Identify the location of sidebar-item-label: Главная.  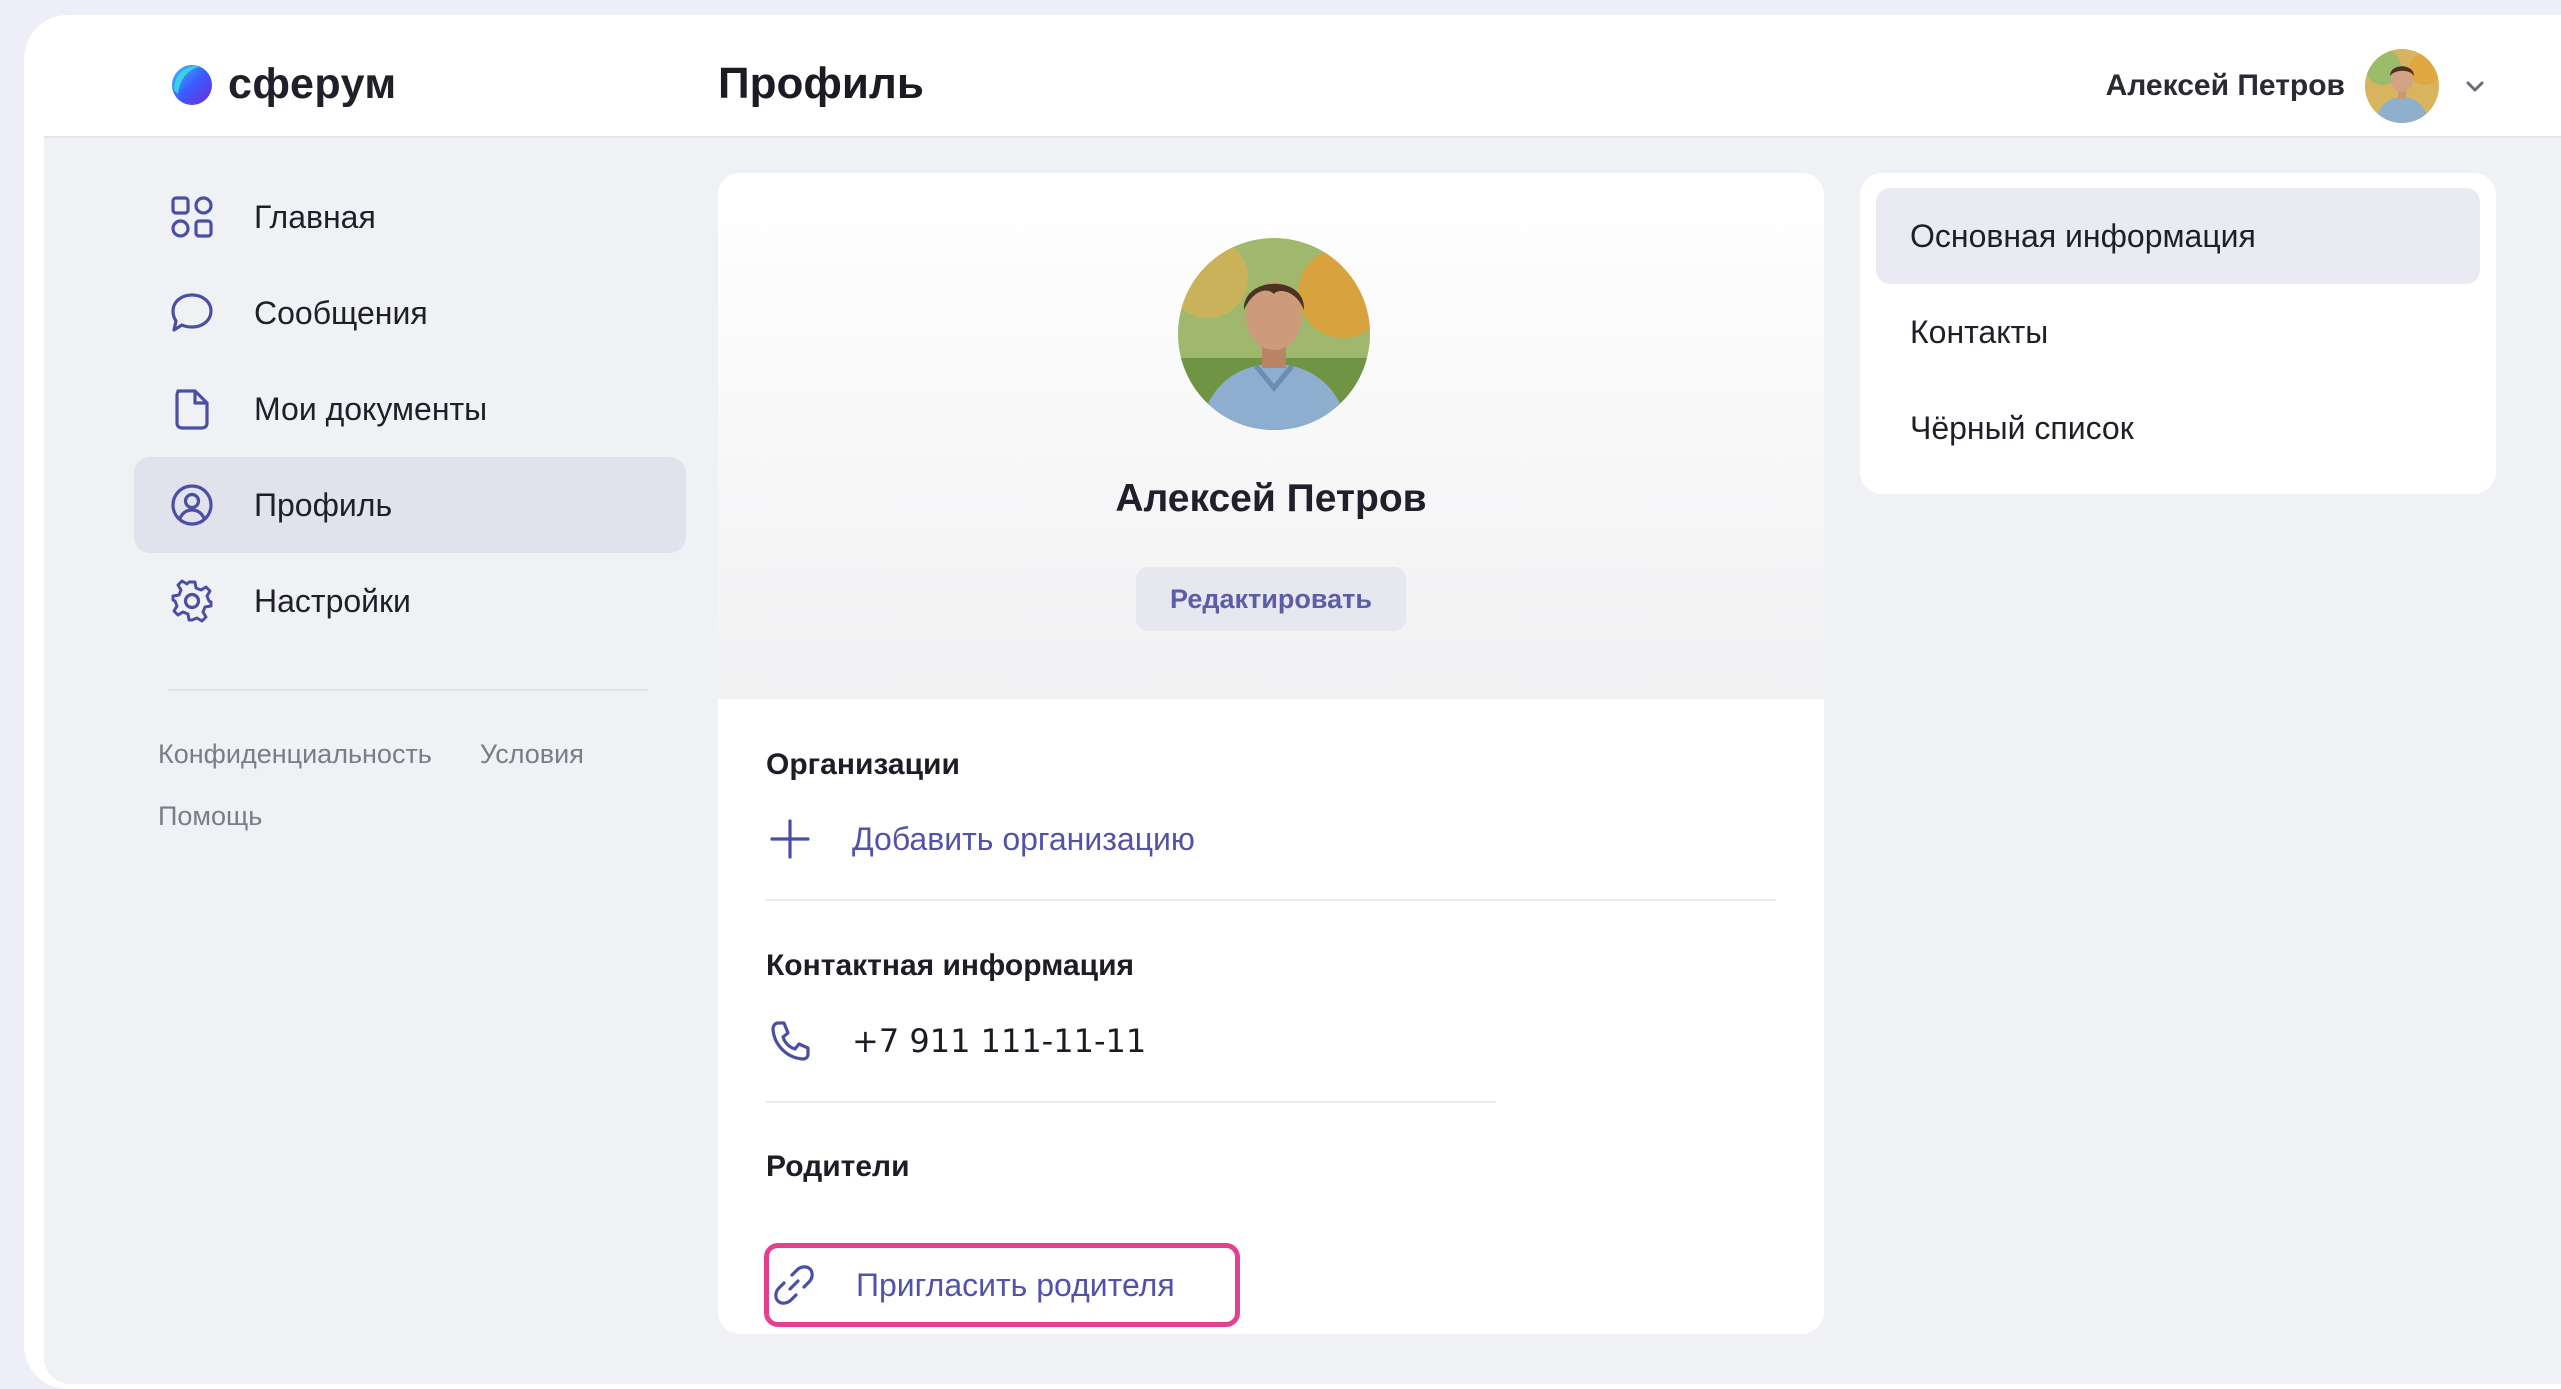
(315, 216).